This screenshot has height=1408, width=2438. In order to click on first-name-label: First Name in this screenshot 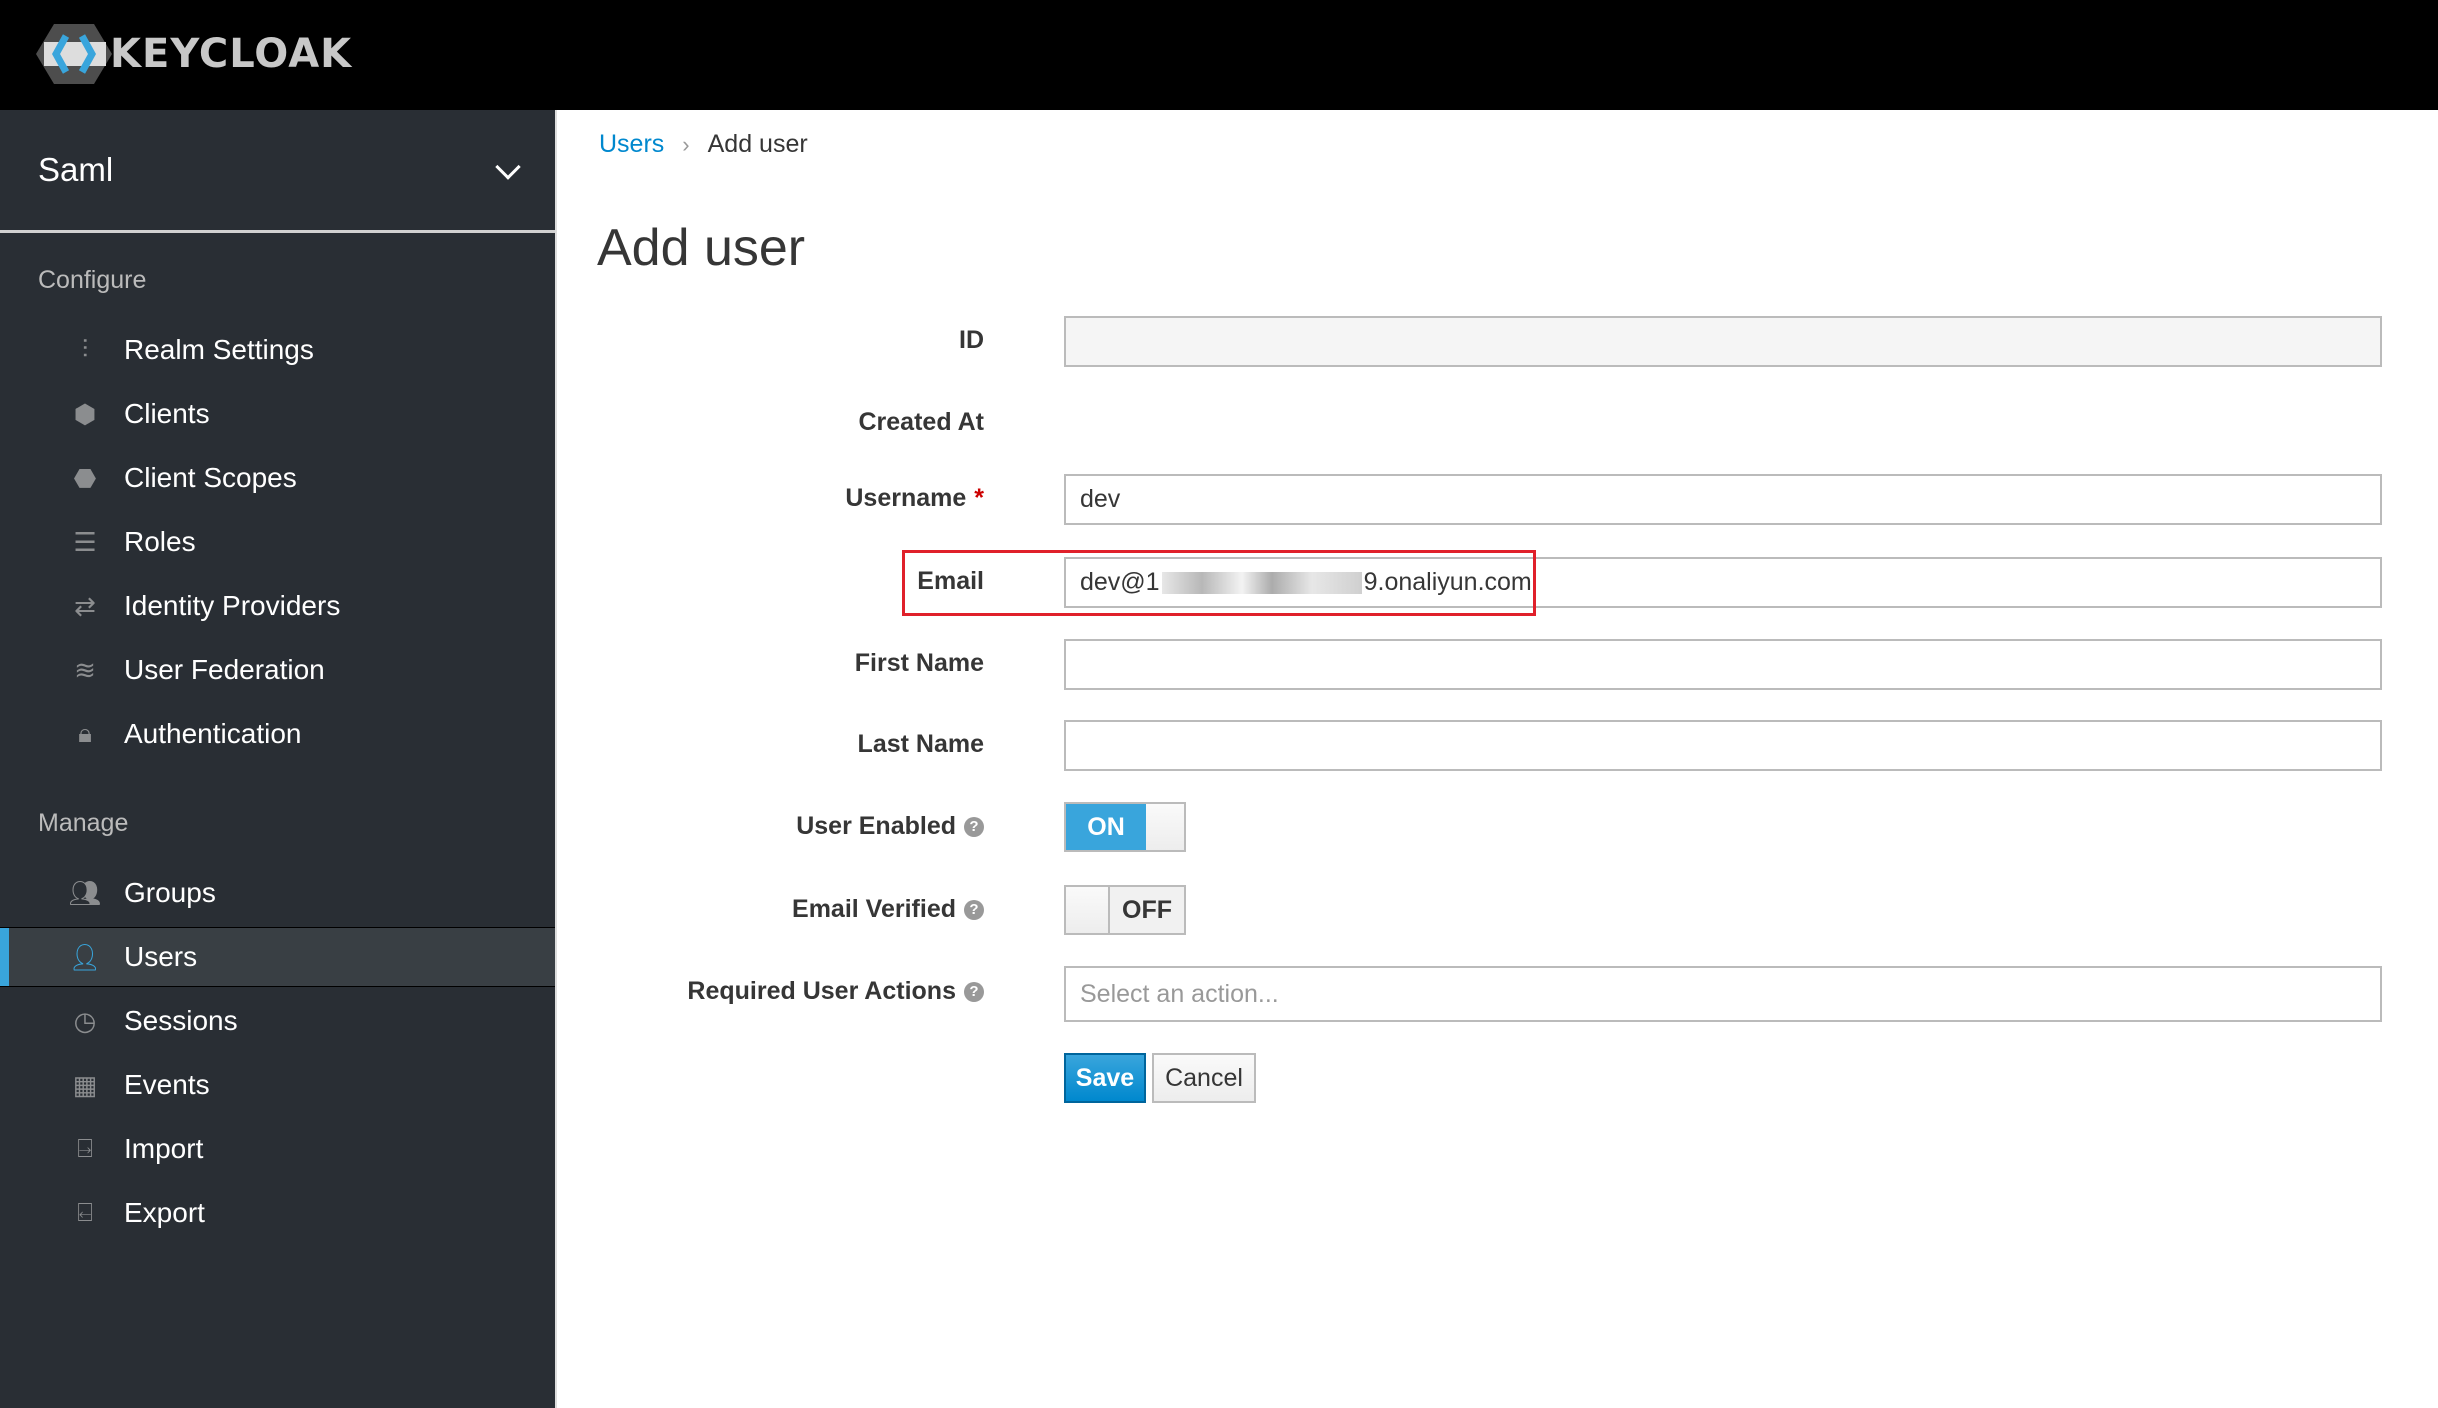, I will do `click(919, 663)`.